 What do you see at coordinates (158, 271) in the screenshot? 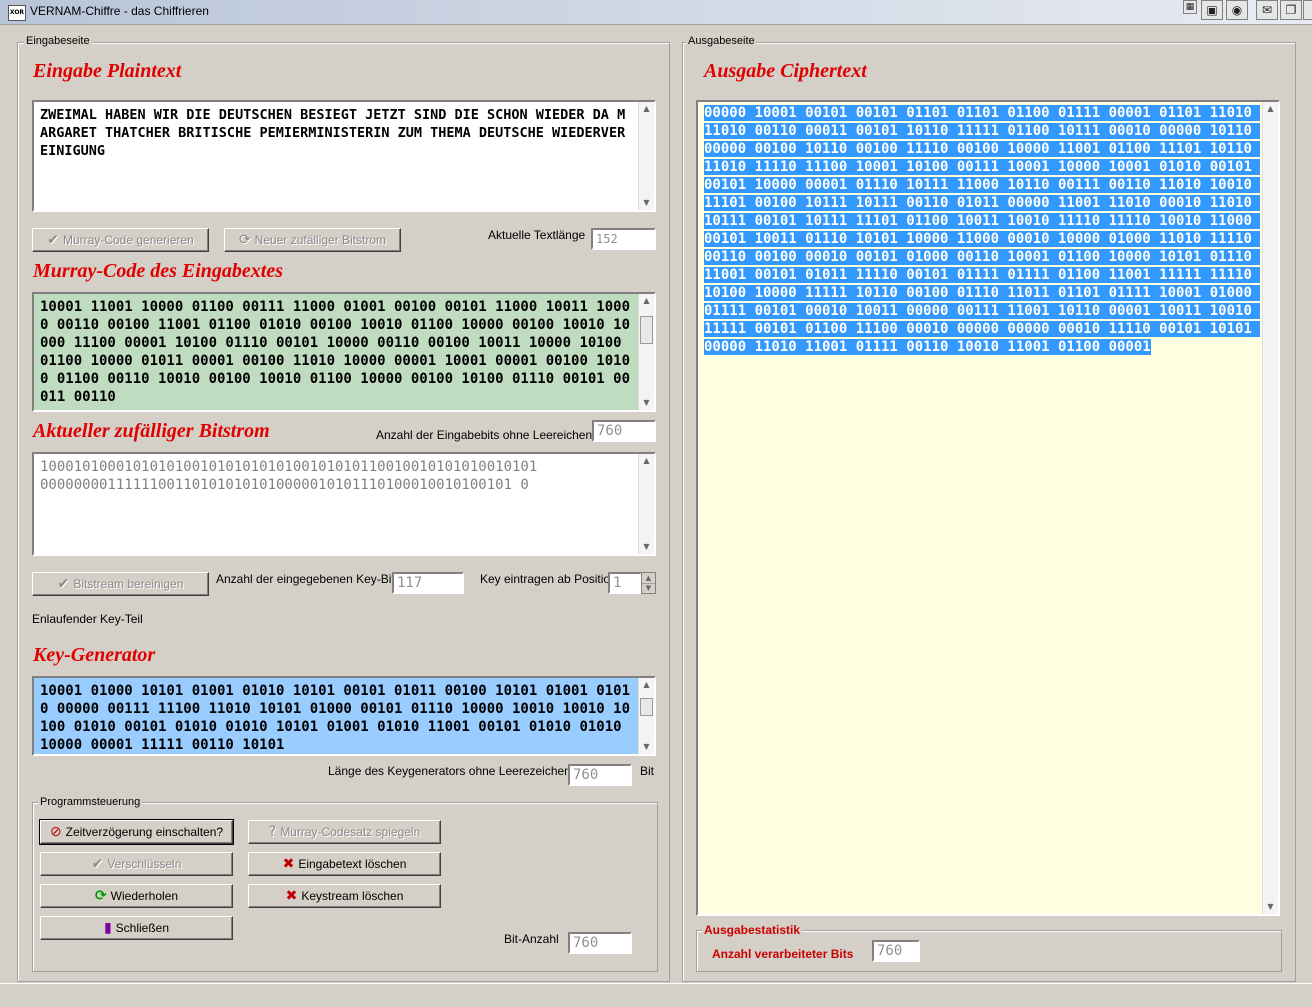
I see `murray-heading: Murray-Code des Eingabextes` at bounding box center [158, 271].